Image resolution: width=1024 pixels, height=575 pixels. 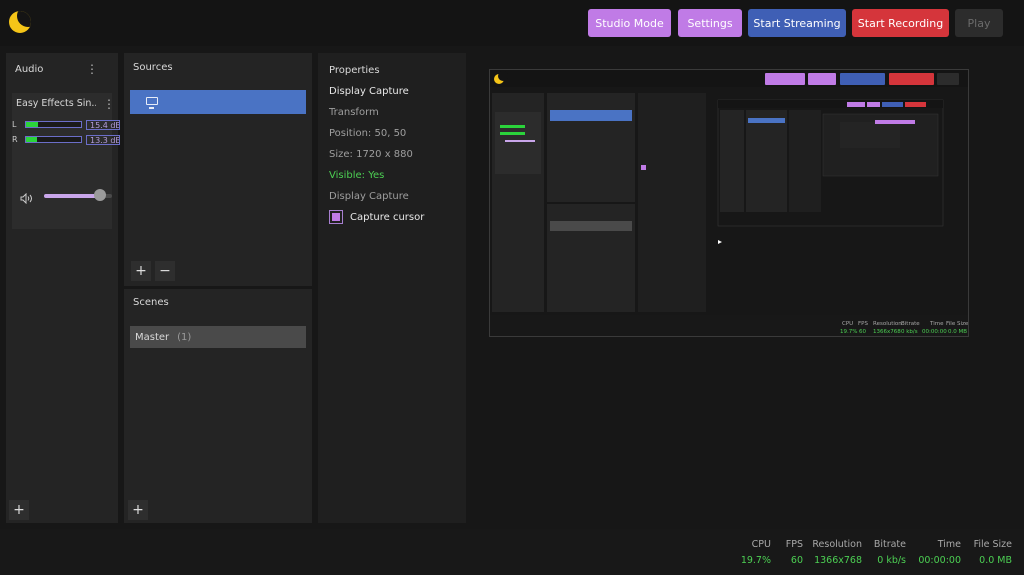 I want to click on volume-slider, so click(x=78, y=195).